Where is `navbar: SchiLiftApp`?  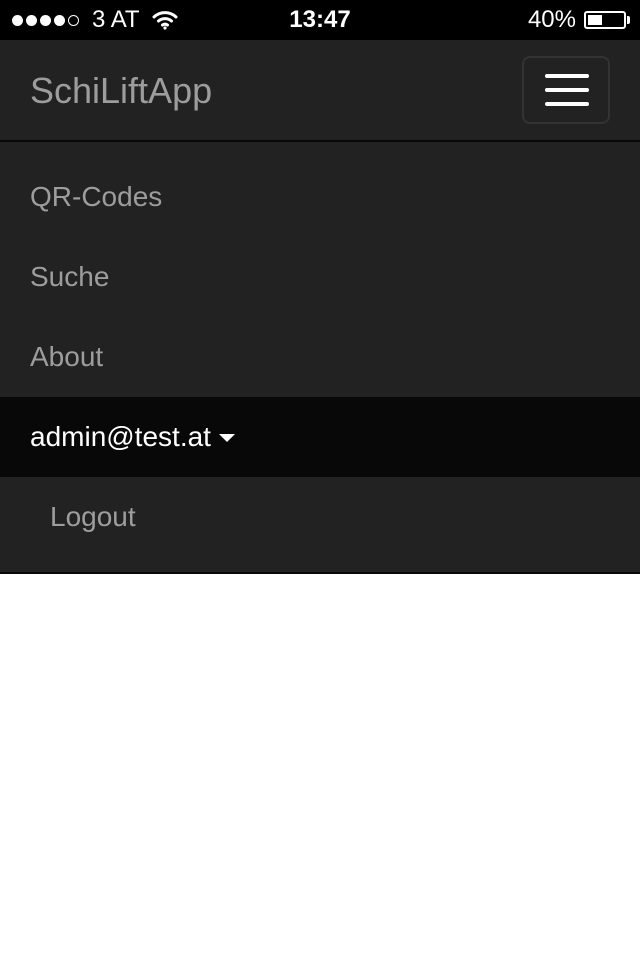
navbar: SchiLiftApp is located at coordinates (320, 91).